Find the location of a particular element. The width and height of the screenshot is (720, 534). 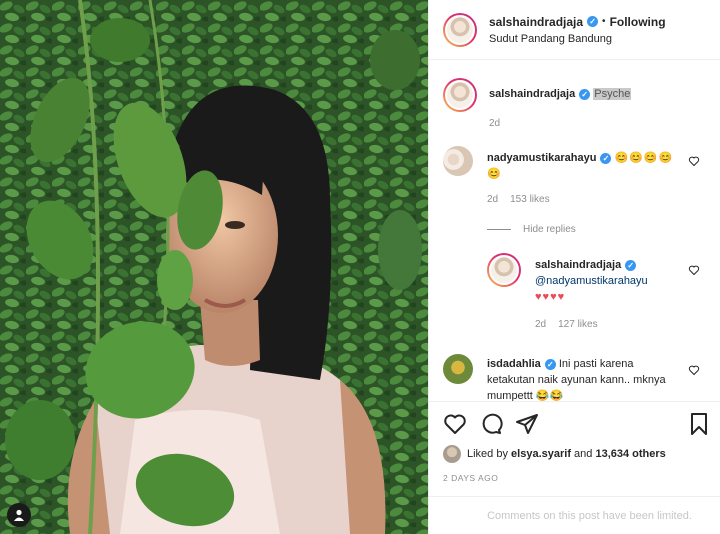

hide-replies-button: Hide replies is located at coordinates (531, 229).